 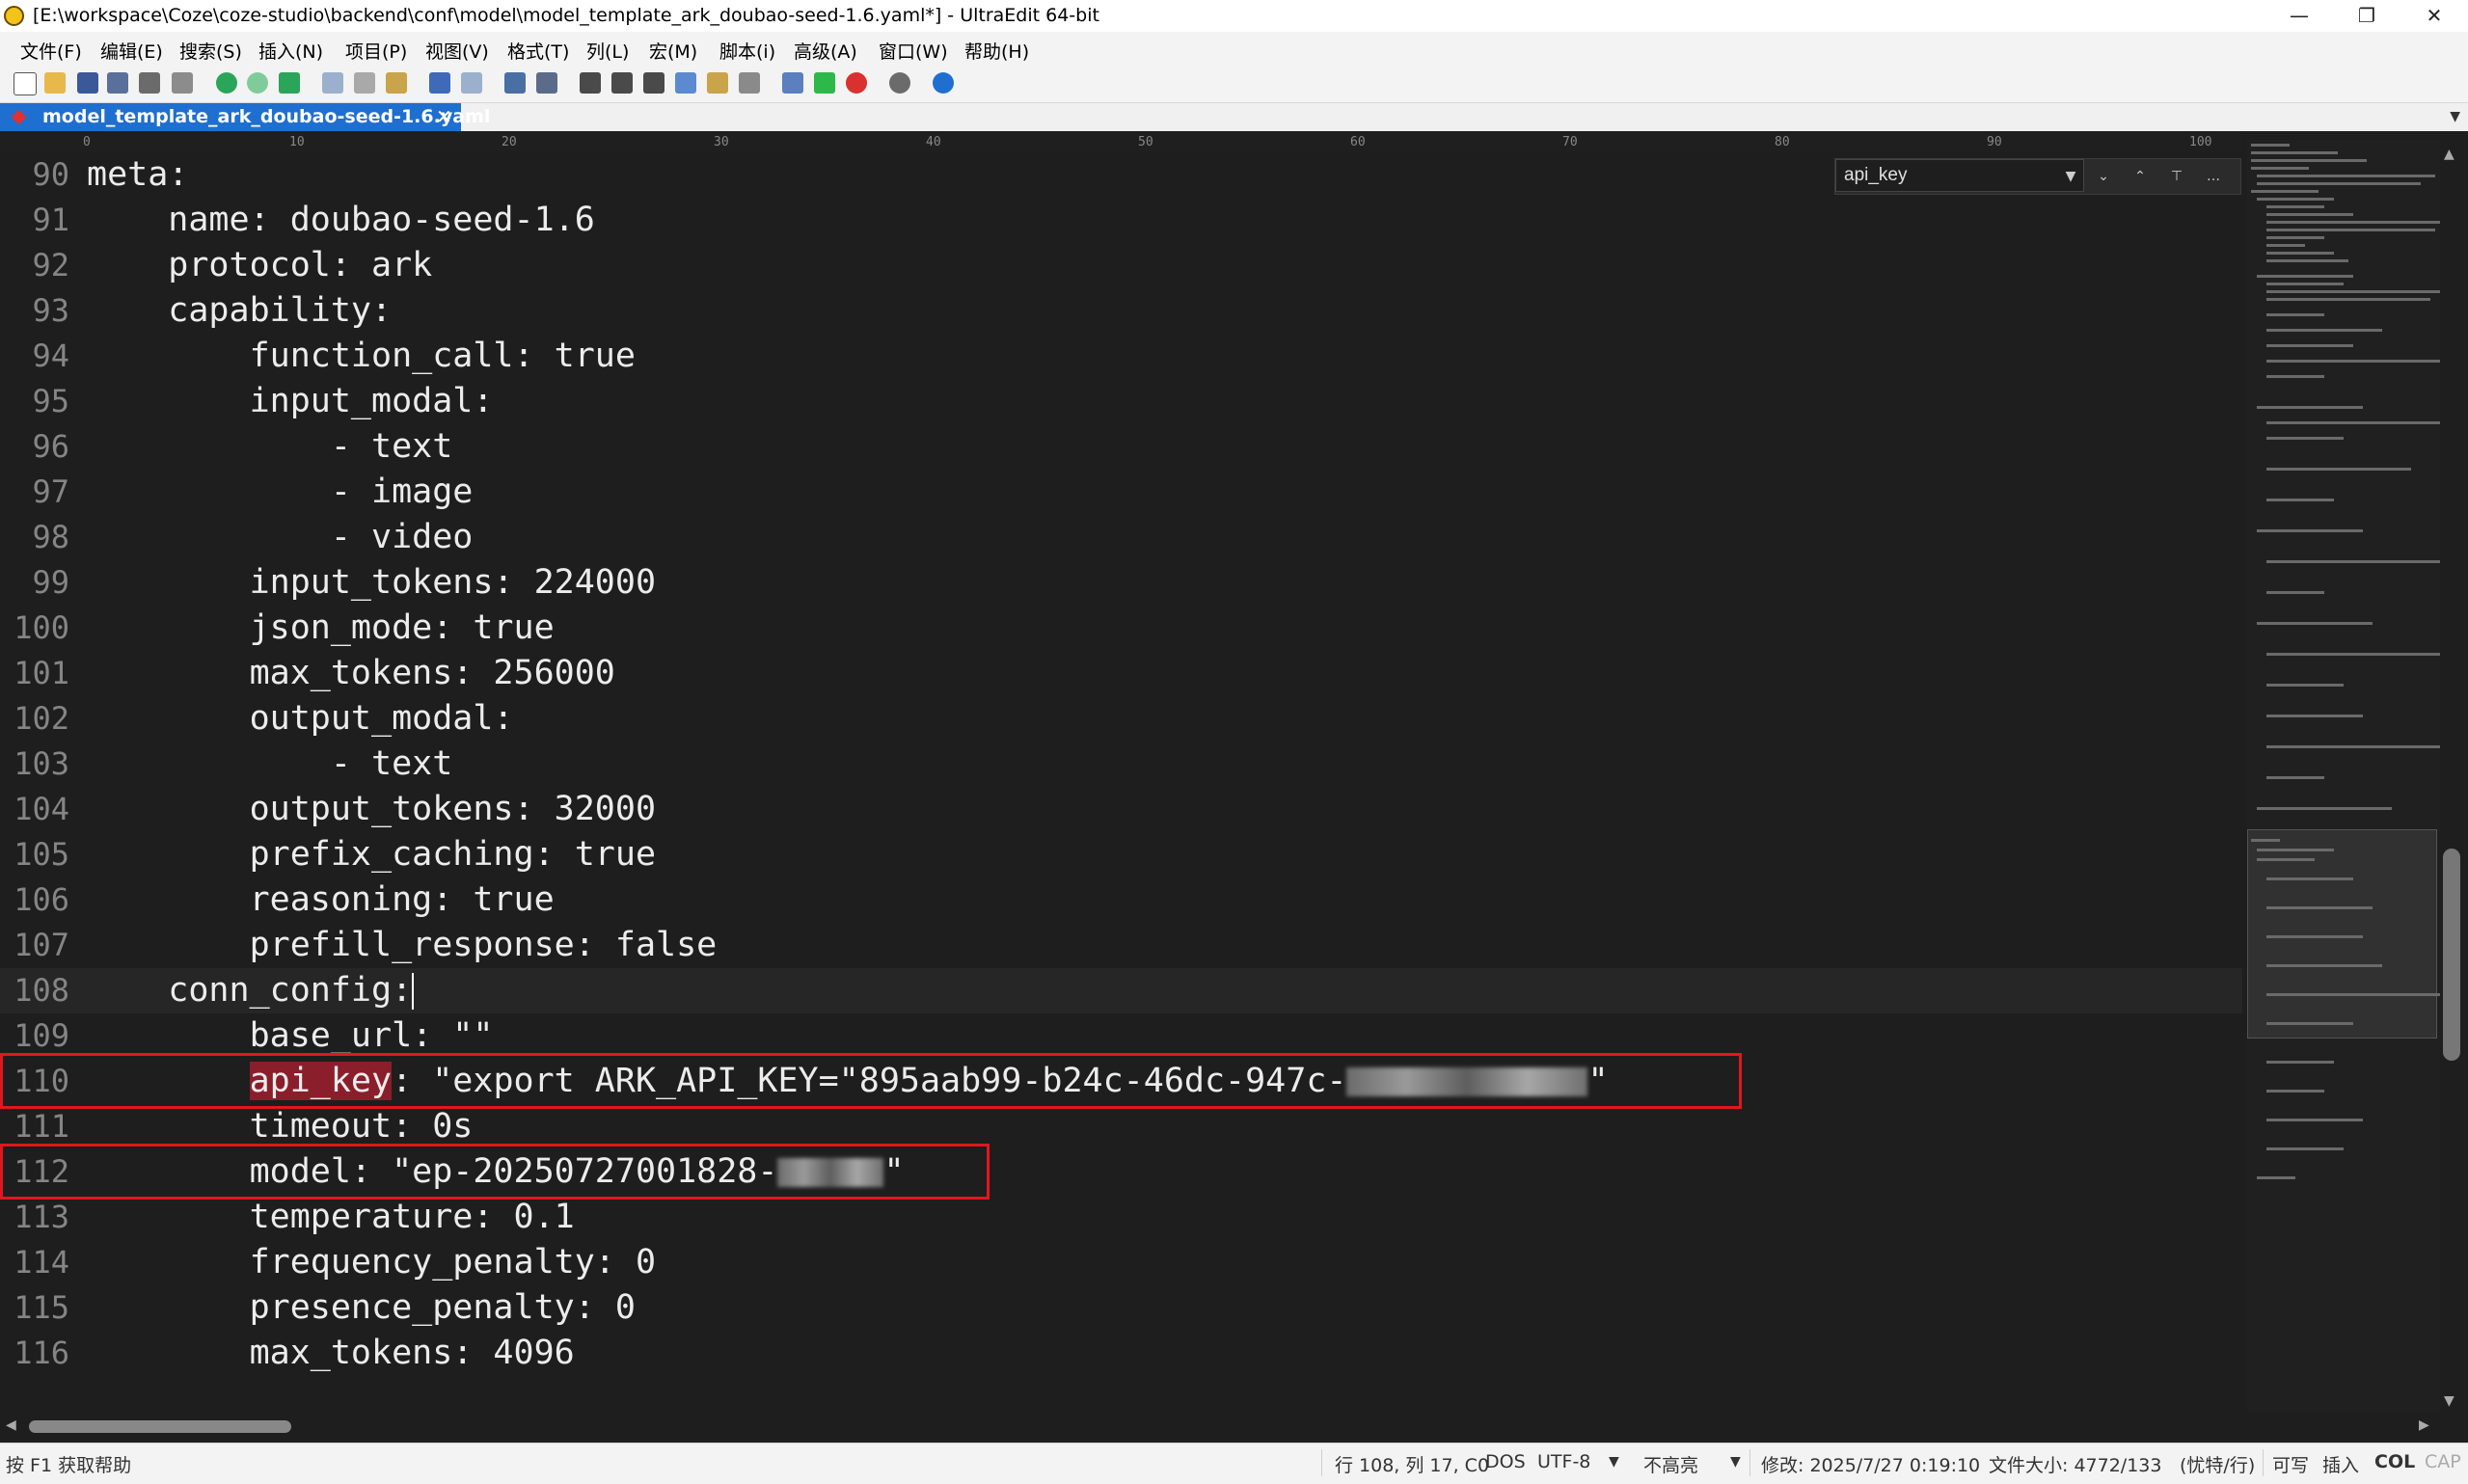 What do you see at coordinates (717, 83) in the screenshot?
I see `find-in-files-icon` at bounding box center [717, 83].